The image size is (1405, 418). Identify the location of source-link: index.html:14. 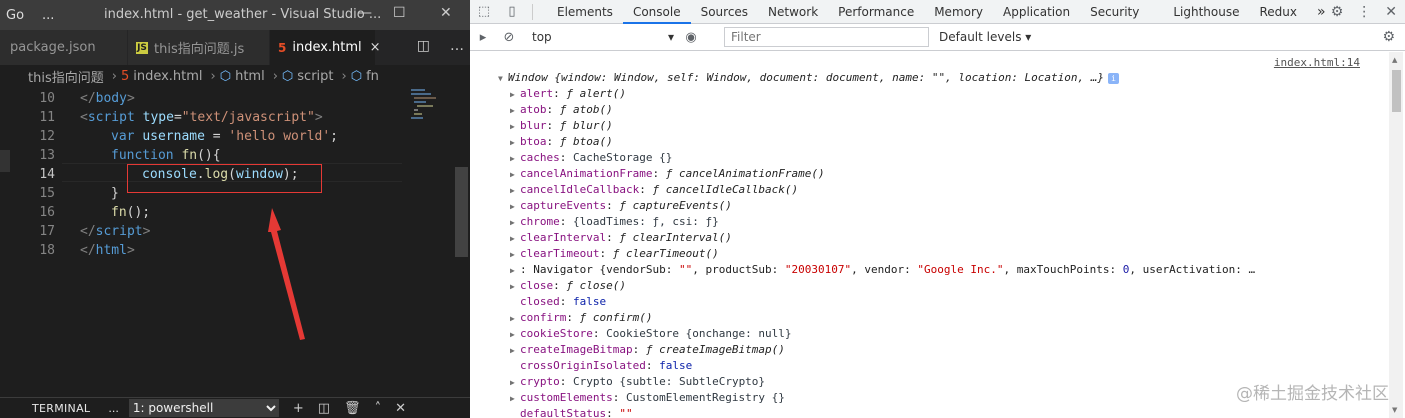
(1317, 62).